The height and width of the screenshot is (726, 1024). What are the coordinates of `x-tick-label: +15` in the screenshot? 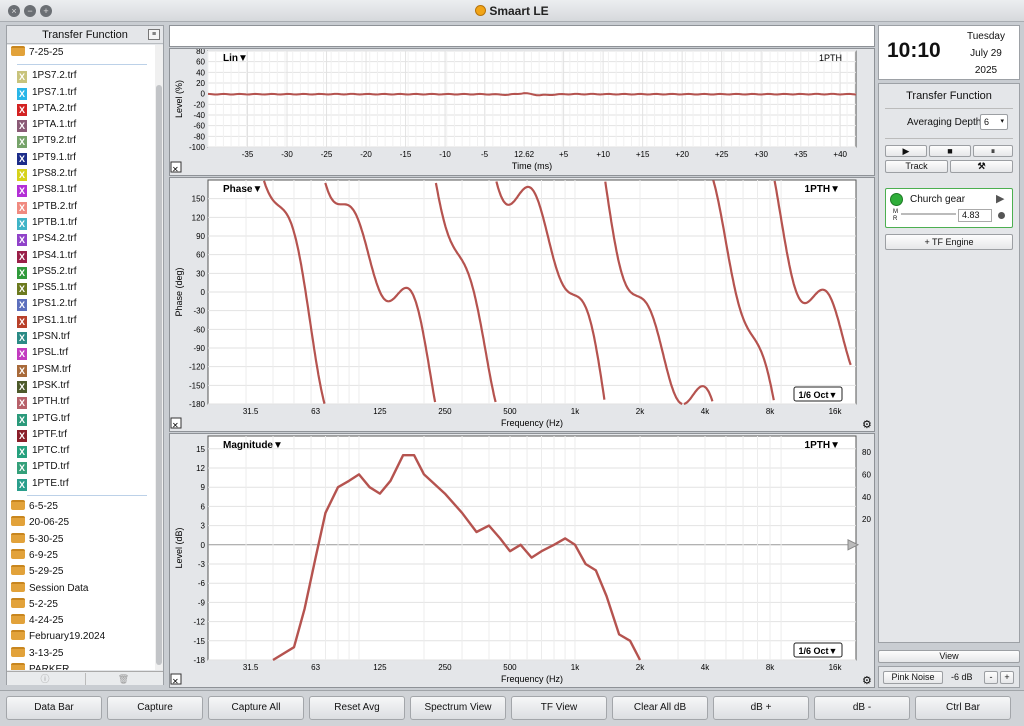 It's located at (643, 154).